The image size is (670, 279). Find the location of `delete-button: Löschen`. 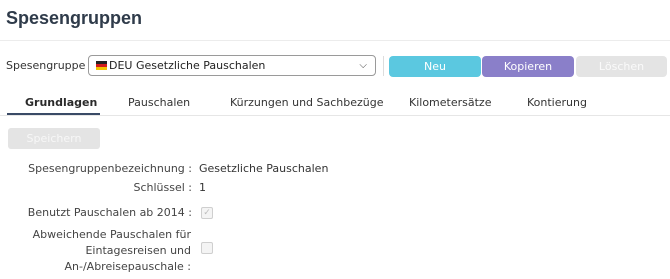

delete-button: Löschen is located at coordinates (621, 66).